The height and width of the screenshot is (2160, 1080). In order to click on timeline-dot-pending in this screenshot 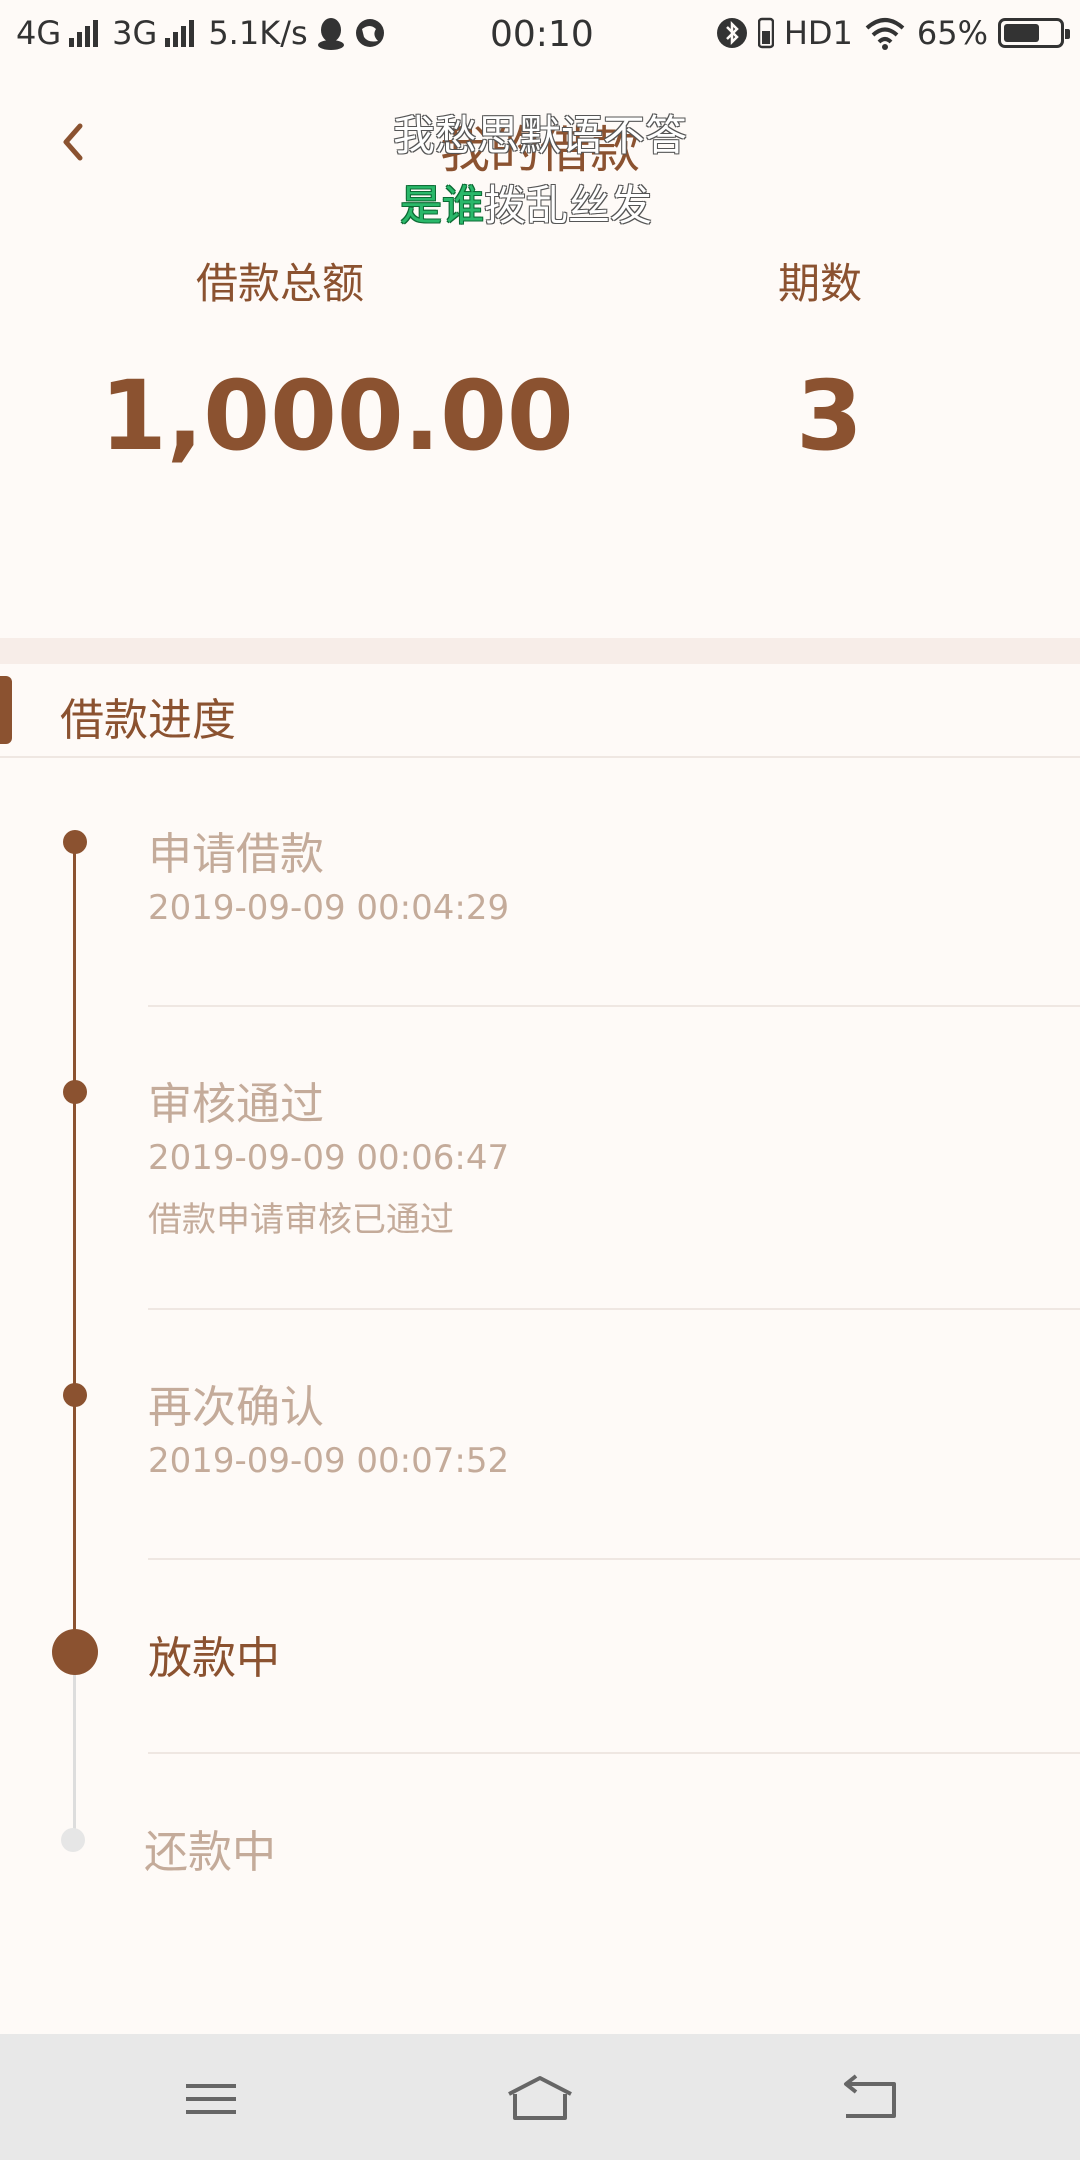, I will do `click(73, 1840)`.